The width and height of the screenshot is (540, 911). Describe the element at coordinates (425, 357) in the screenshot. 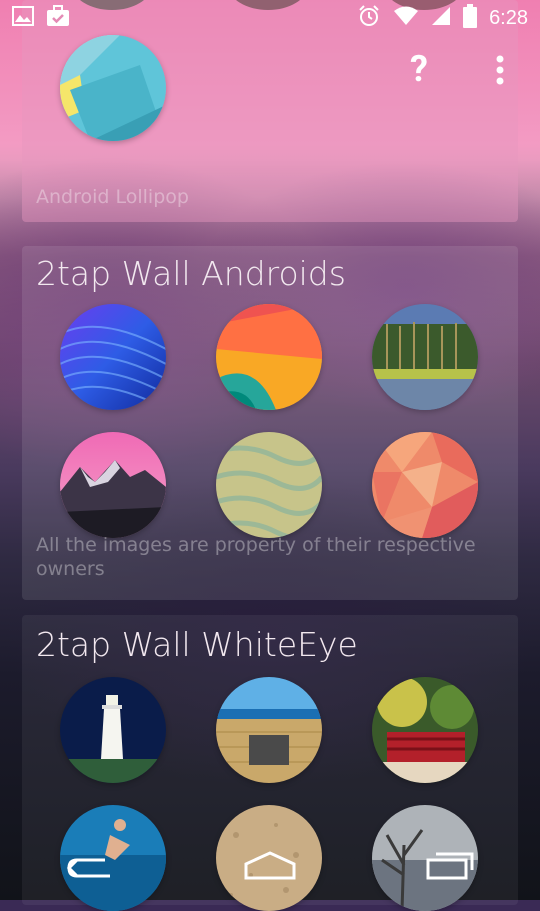

I see `forest-lake-thumbnail` at that location.